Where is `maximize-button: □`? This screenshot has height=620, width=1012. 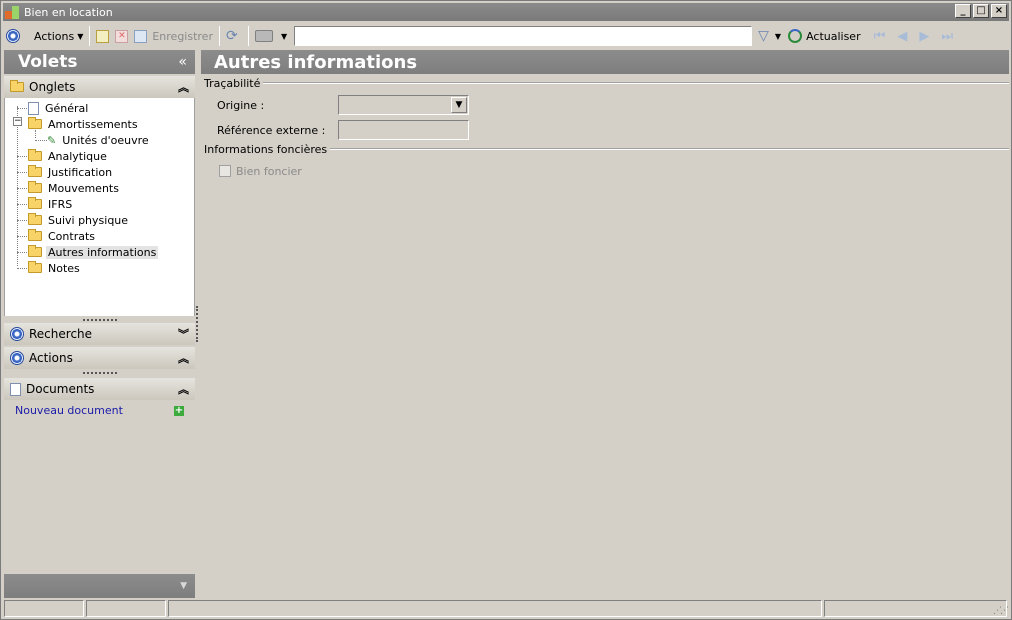
maximize-button: □ is located at coordinates (981, 11).